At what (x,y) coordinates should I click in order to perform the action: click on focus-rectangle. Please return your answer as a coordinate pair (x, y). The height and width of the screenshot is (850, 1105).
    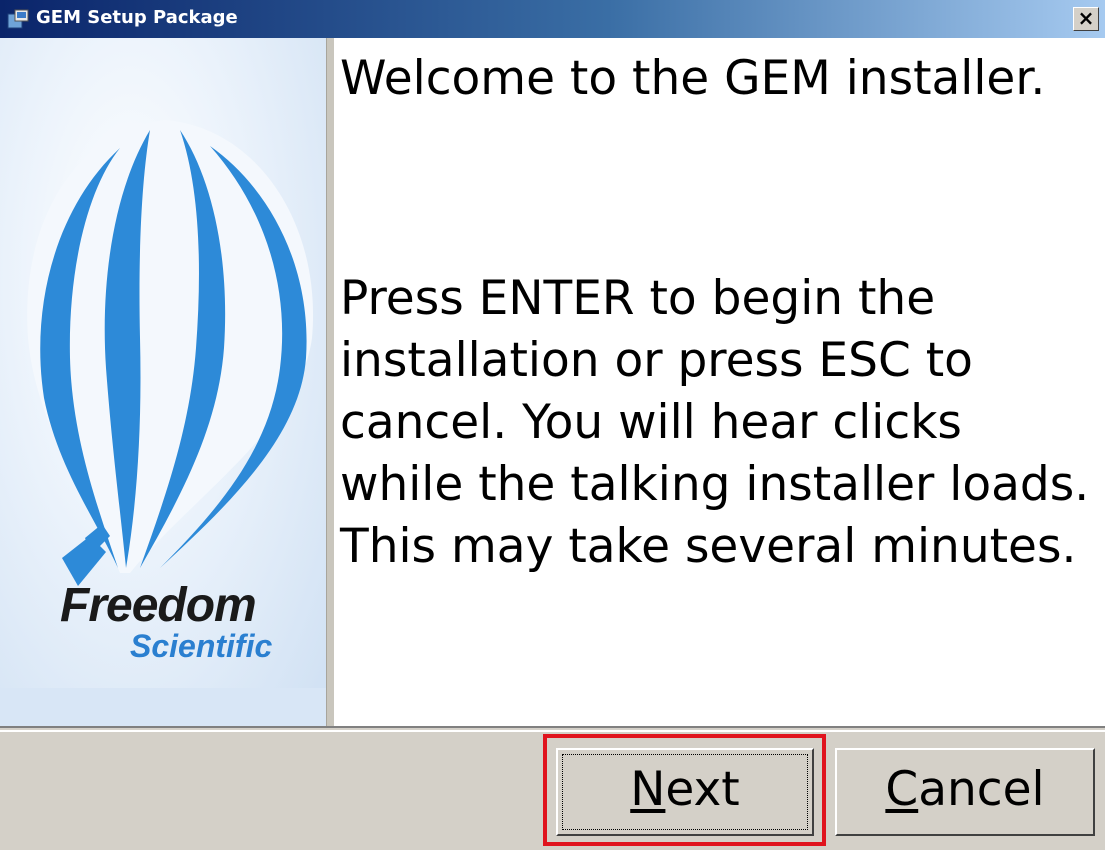
    Looking at the image, I should click on (685, 792).